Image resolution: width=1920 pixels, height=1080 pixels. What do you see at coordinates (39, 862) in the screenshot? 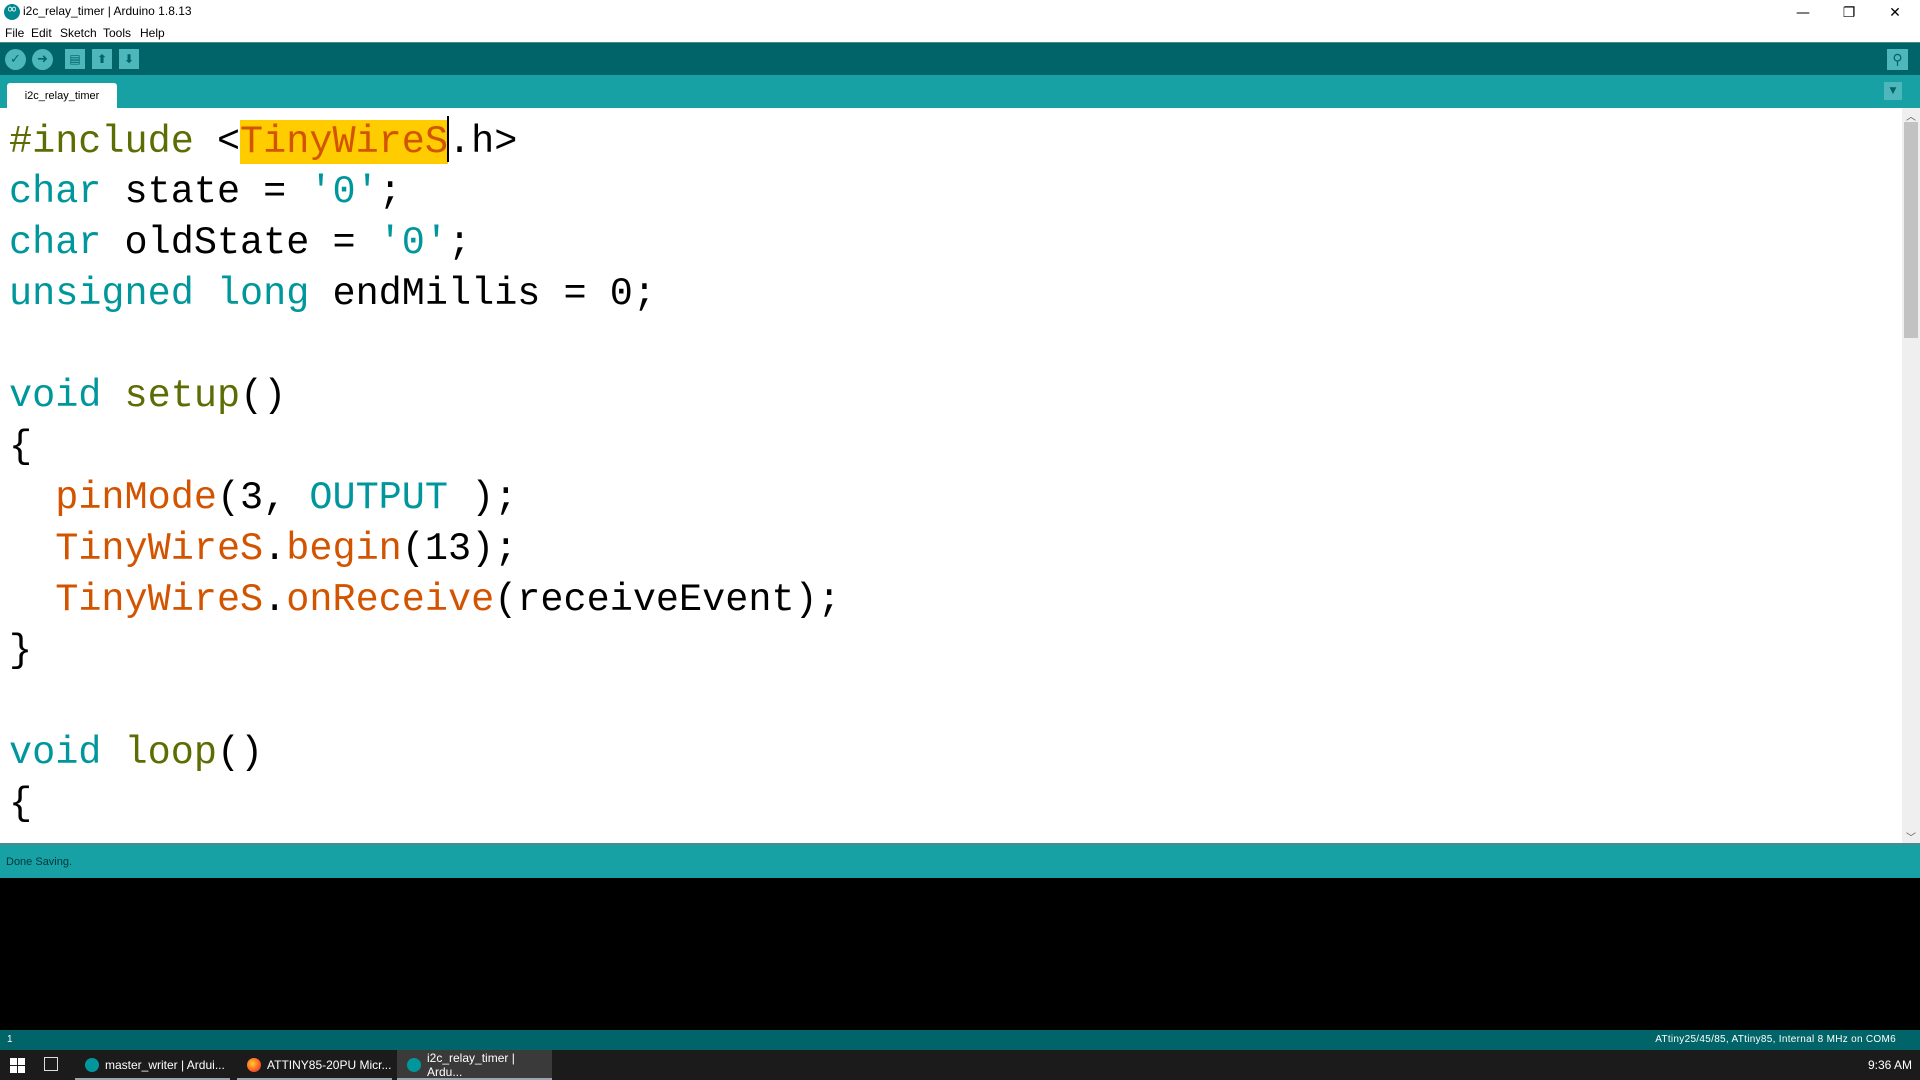
I see `status-message: Done Saving.` at bounding box center [39, 862].